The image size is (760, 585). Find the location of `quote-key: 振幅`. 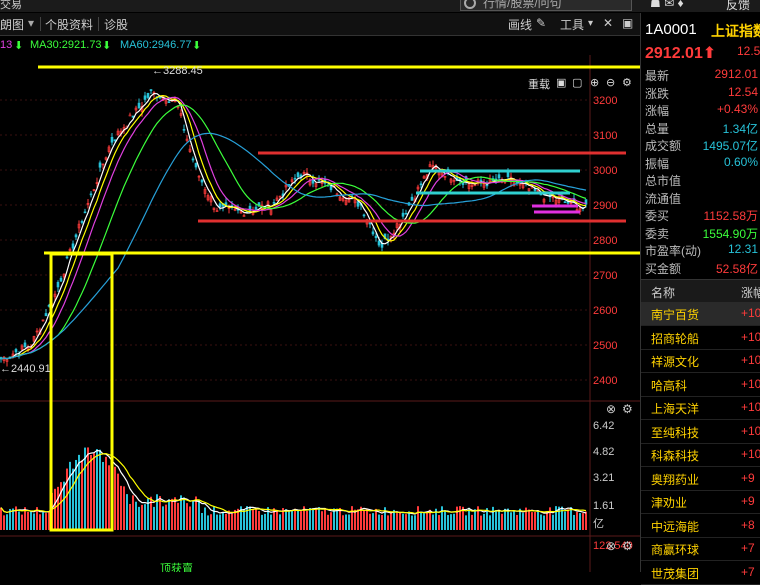

quote-key: 振幅 is located at coordinates (657, 163).